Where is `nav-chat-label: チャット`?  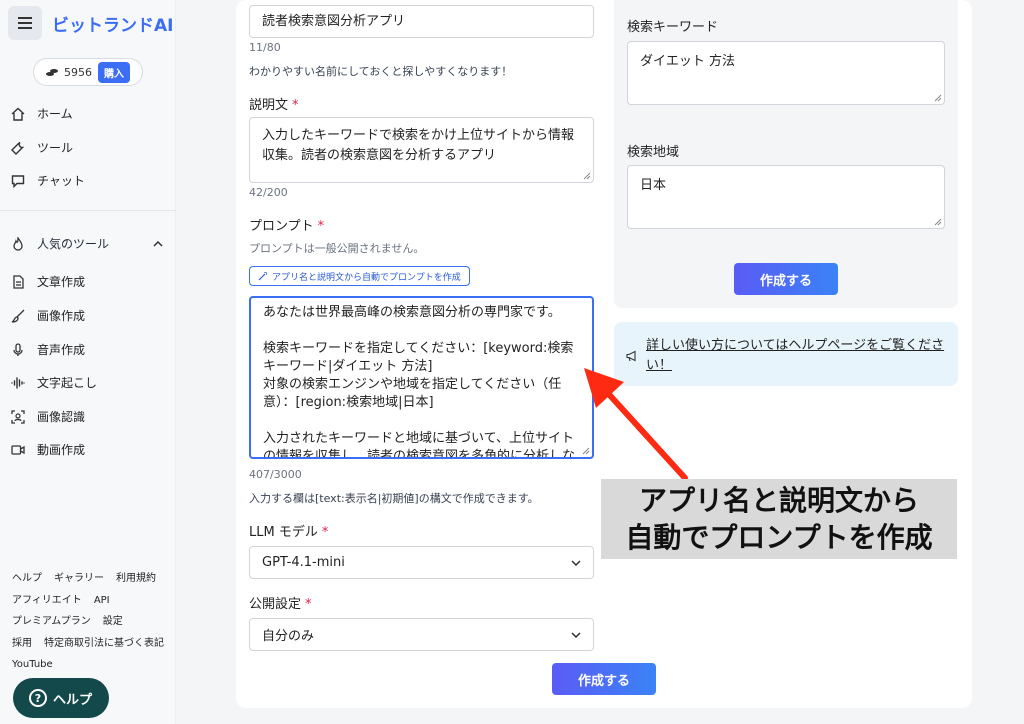
nav-chat-label: チャット is located at coordinates (61, 181).